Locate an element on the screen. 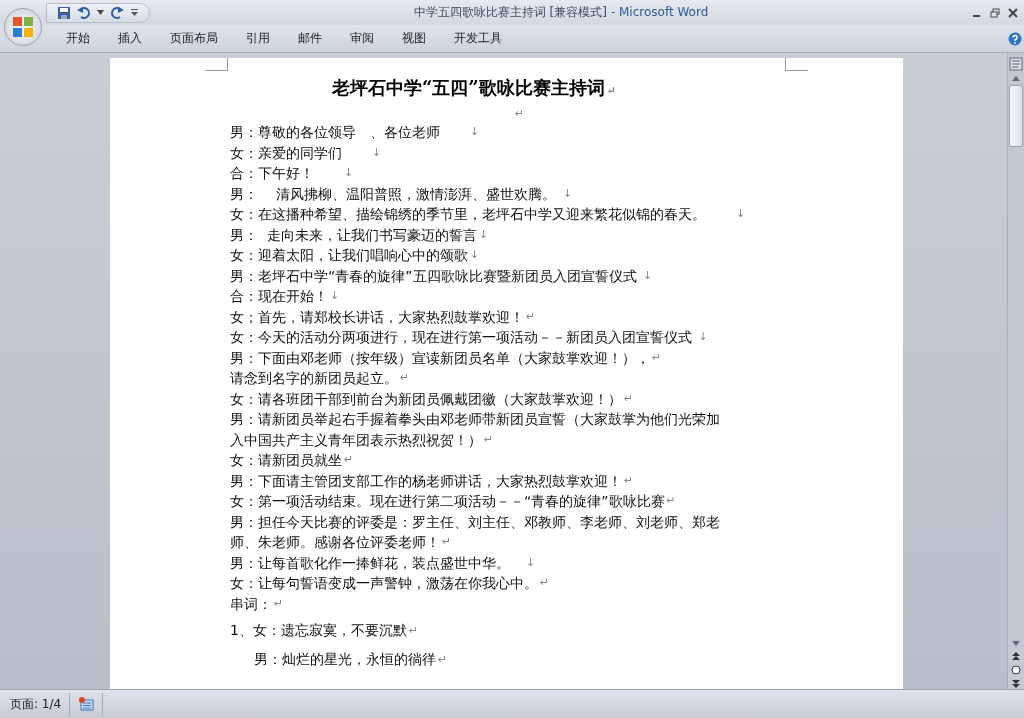 The image size is (1024, 718). restore-icon is located at coordinates (995, 12).